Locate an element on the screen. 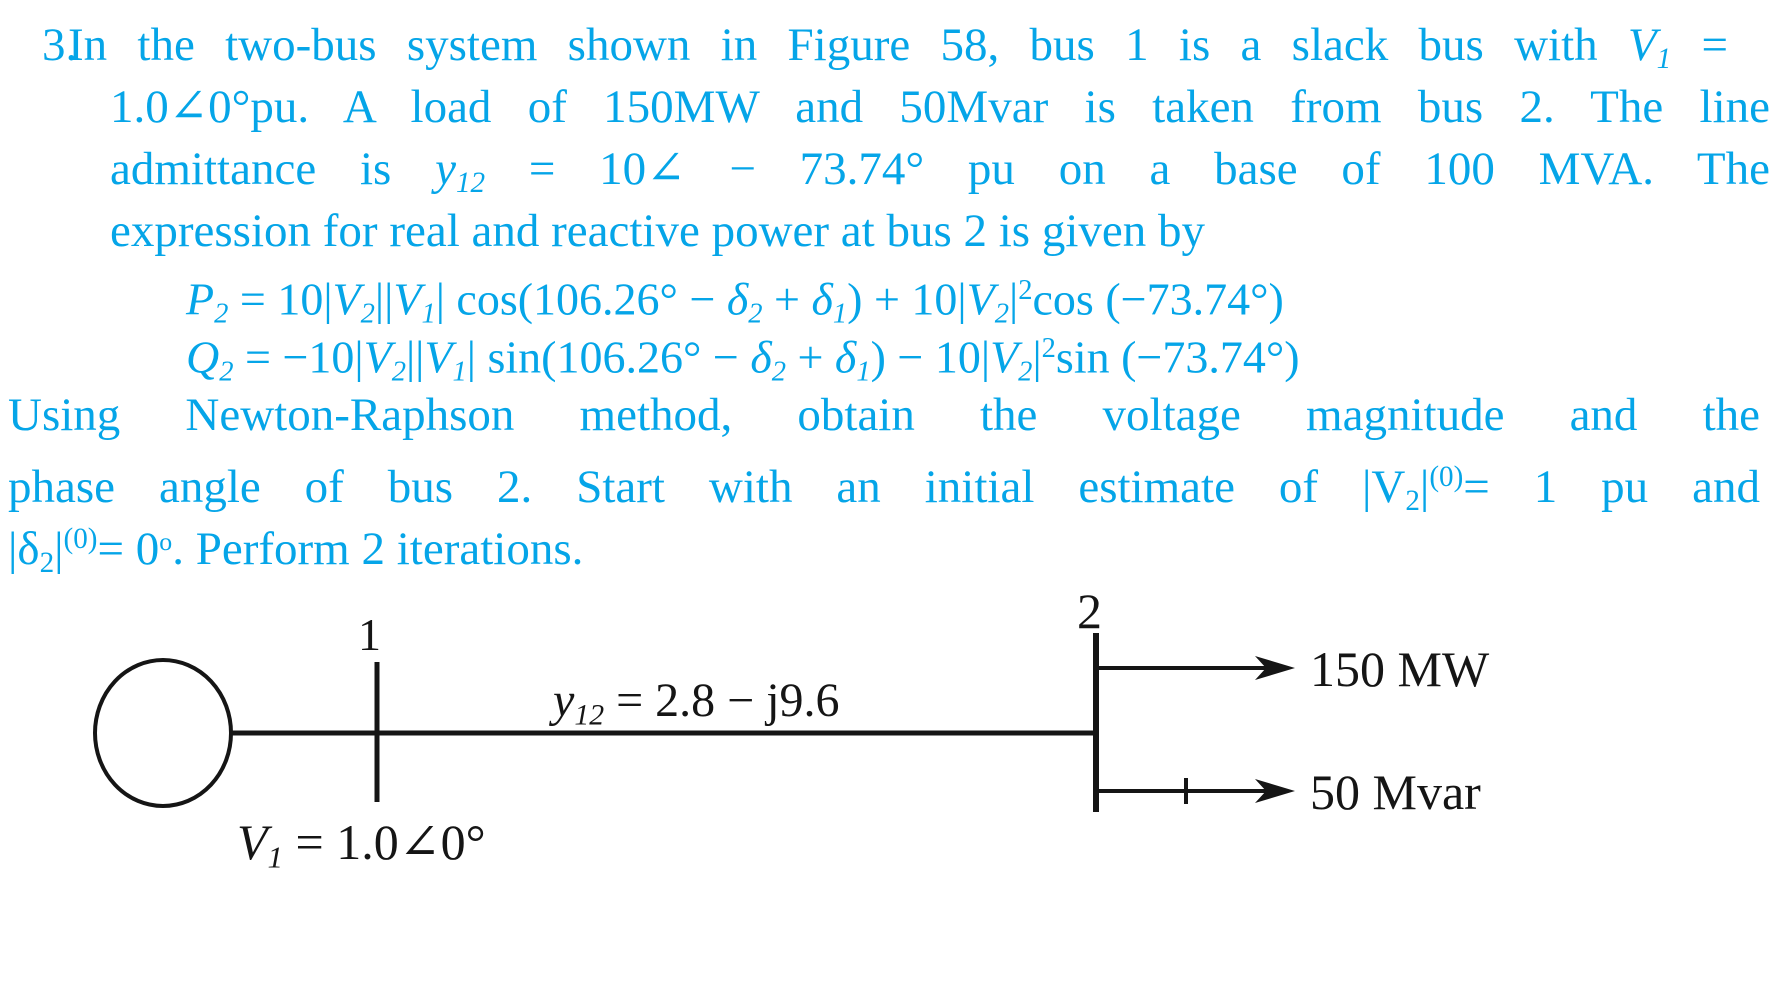 The width and height of the screenshot is (1770, 990). q2-delta2: δ is located at coordinates (761, 357).